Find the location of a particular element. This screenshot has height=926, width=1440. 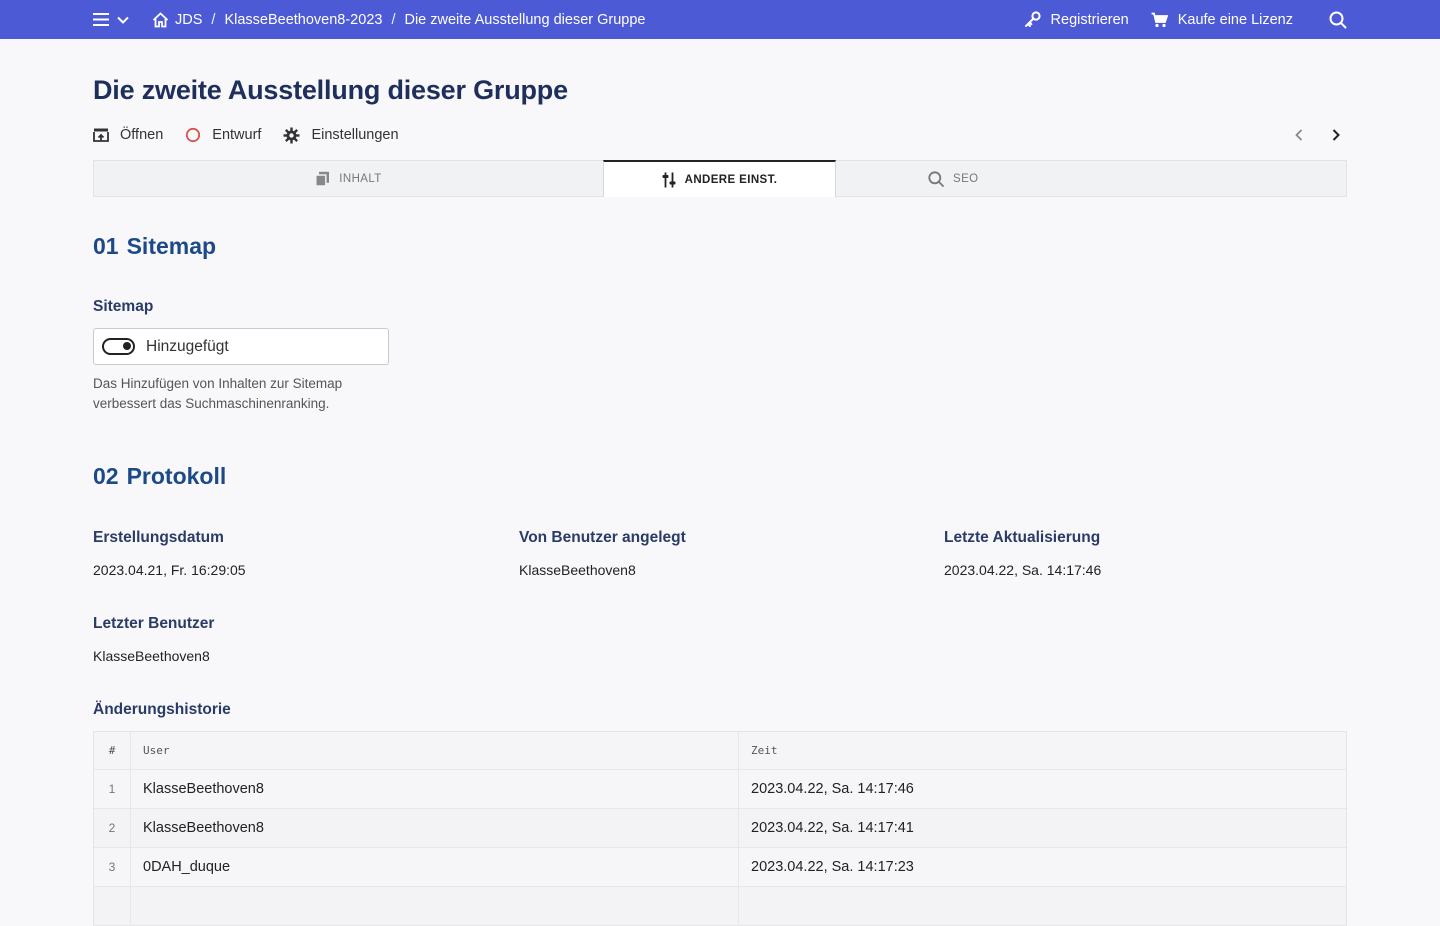

last-updated-value: 2023.04.22, Sa. 14:17:46 is located at coordinates (1023, 570).